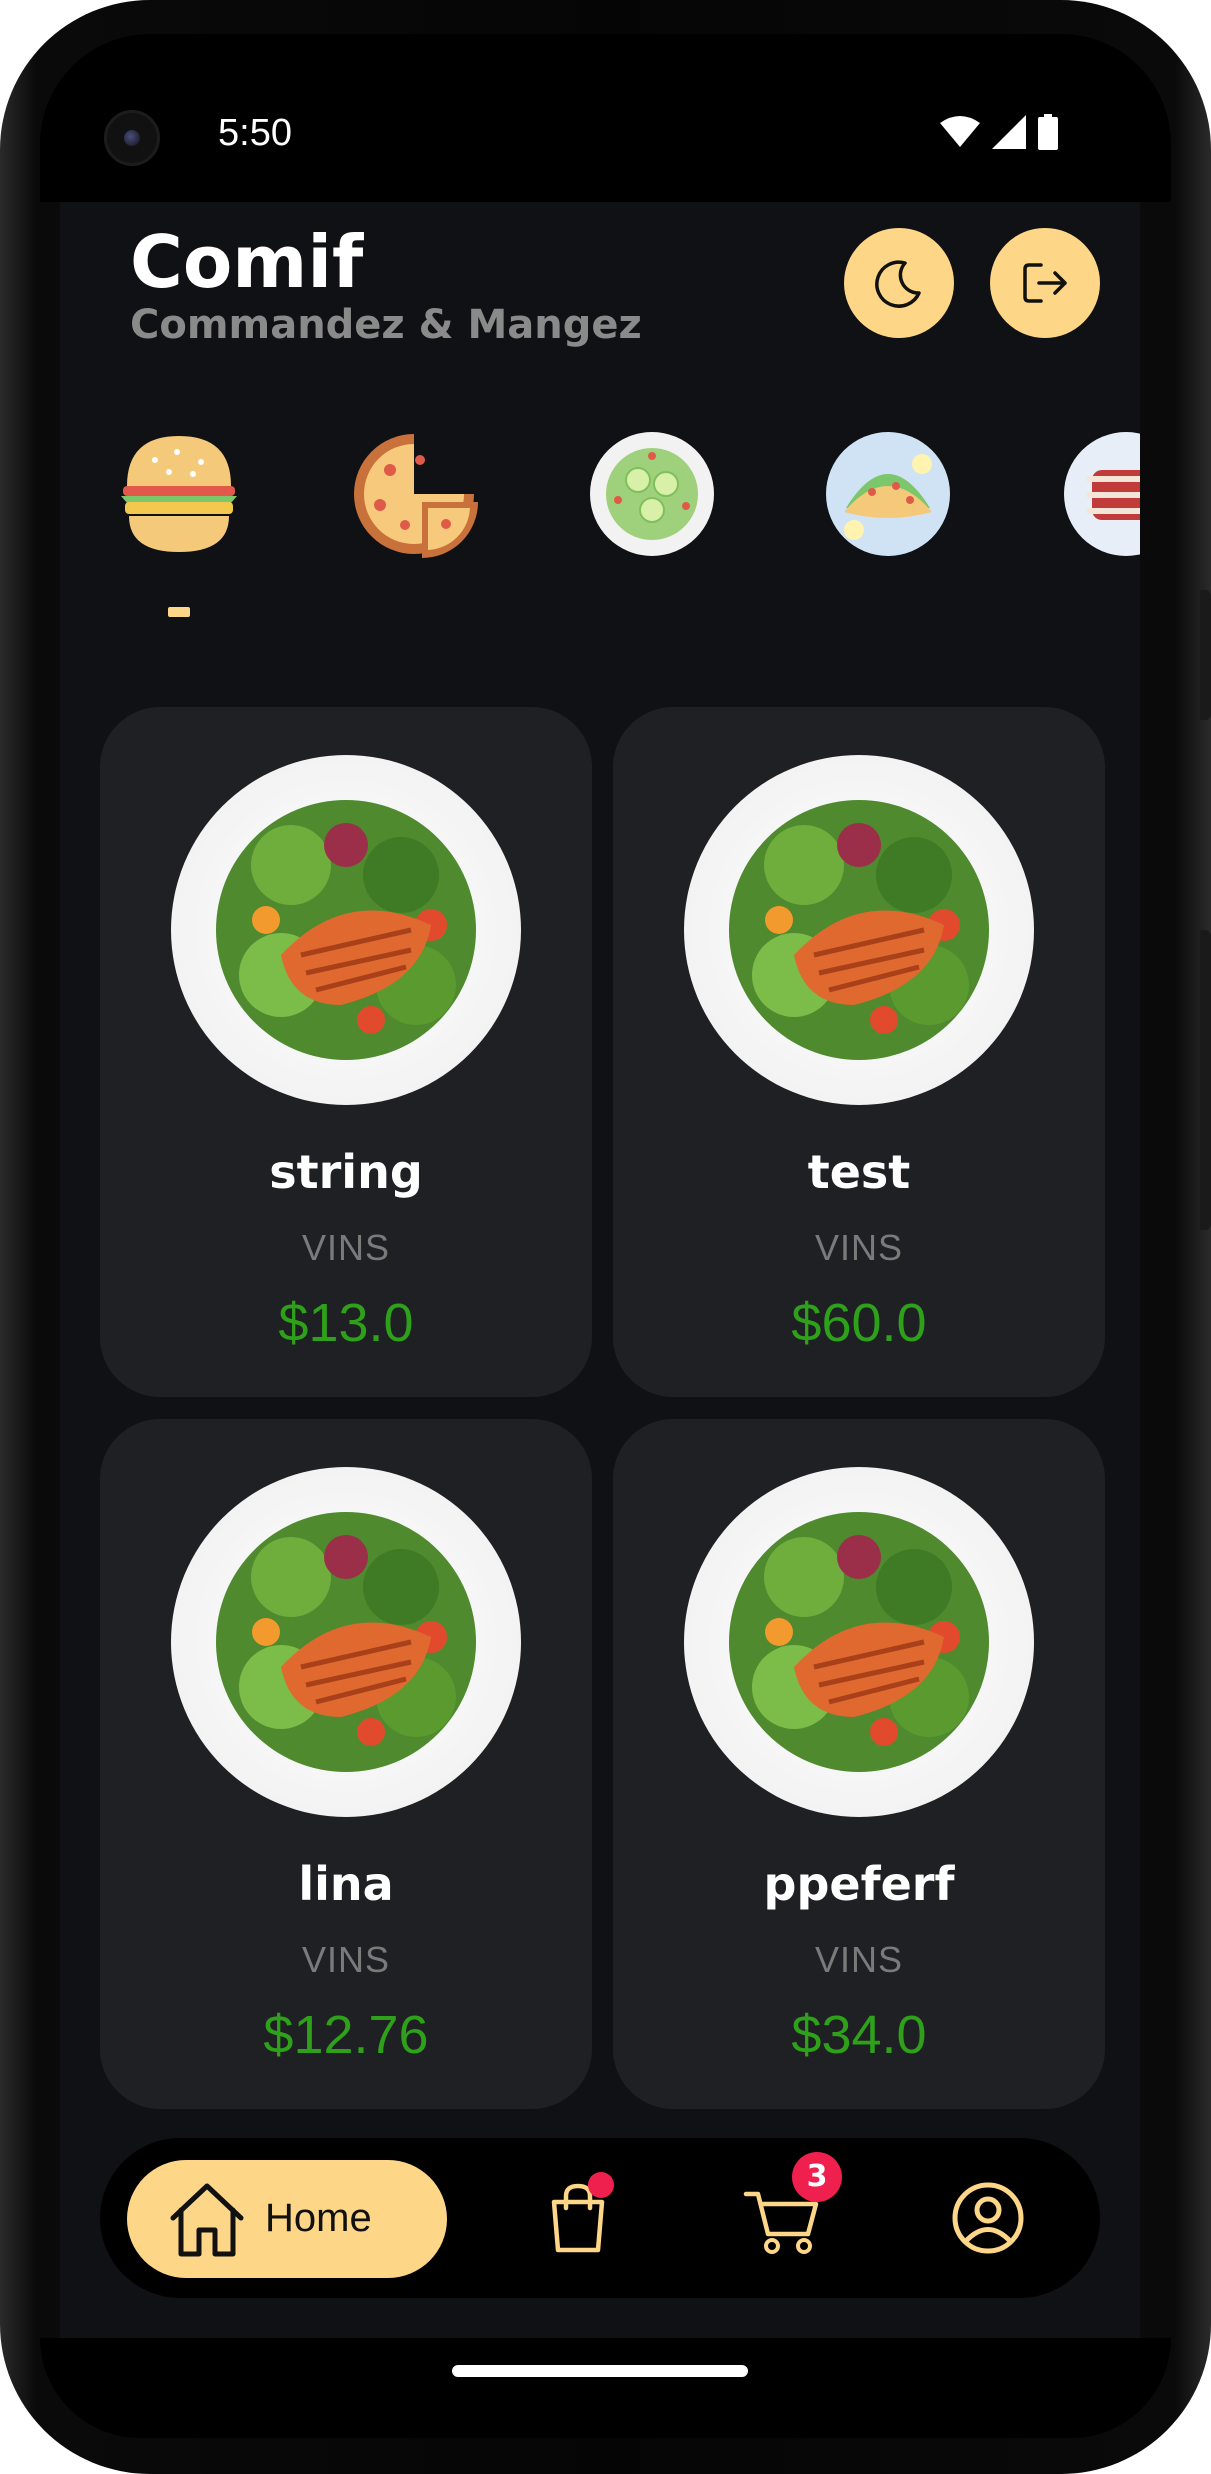 The width and height of the screenshot is (1211, 2474). Describe the element at coordinates (1048, 132) in the screenshot. I see `battery-icon` at that location.